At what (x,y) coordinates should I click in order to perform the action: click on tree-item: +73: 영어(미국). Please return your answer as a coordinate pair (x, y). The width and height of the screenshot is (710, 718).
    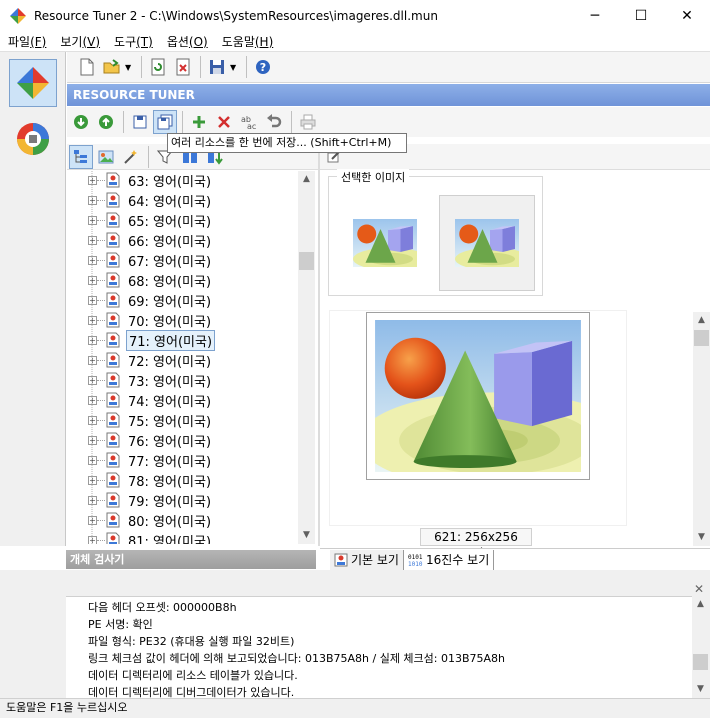
    Looking at the image, I should click on (140, 380).